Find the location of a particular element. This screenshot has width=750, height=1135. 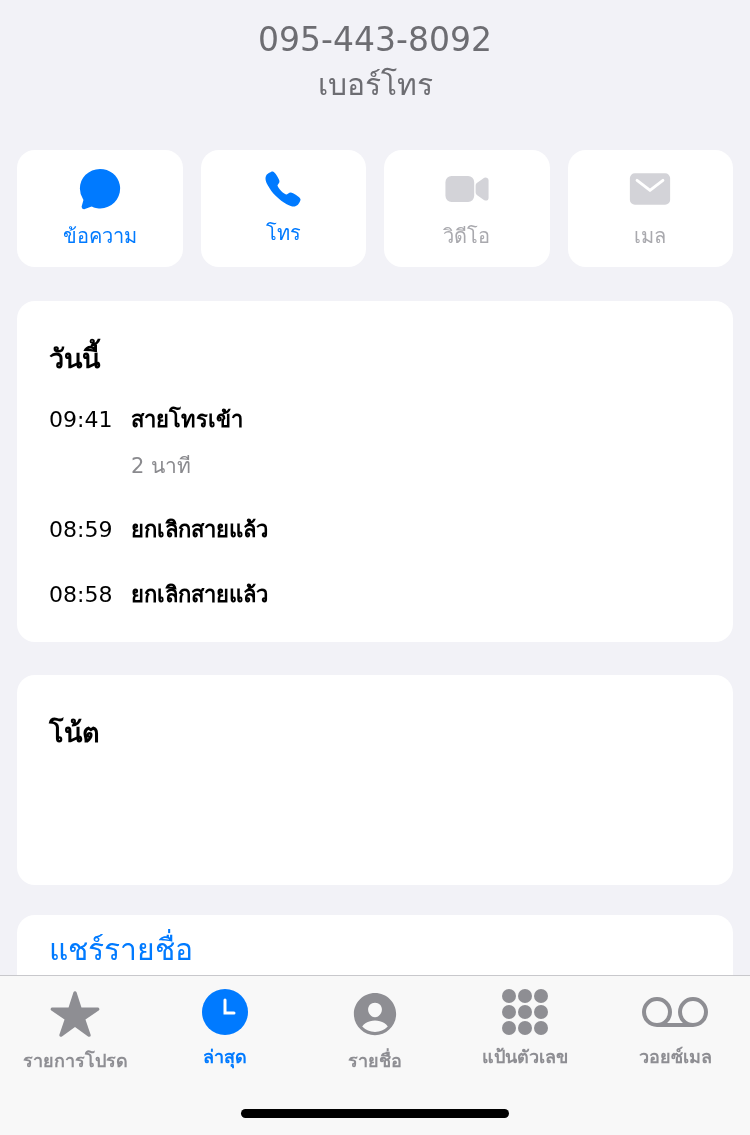

phone-number: 095-443-8092 is located at coordinates (375, 39).